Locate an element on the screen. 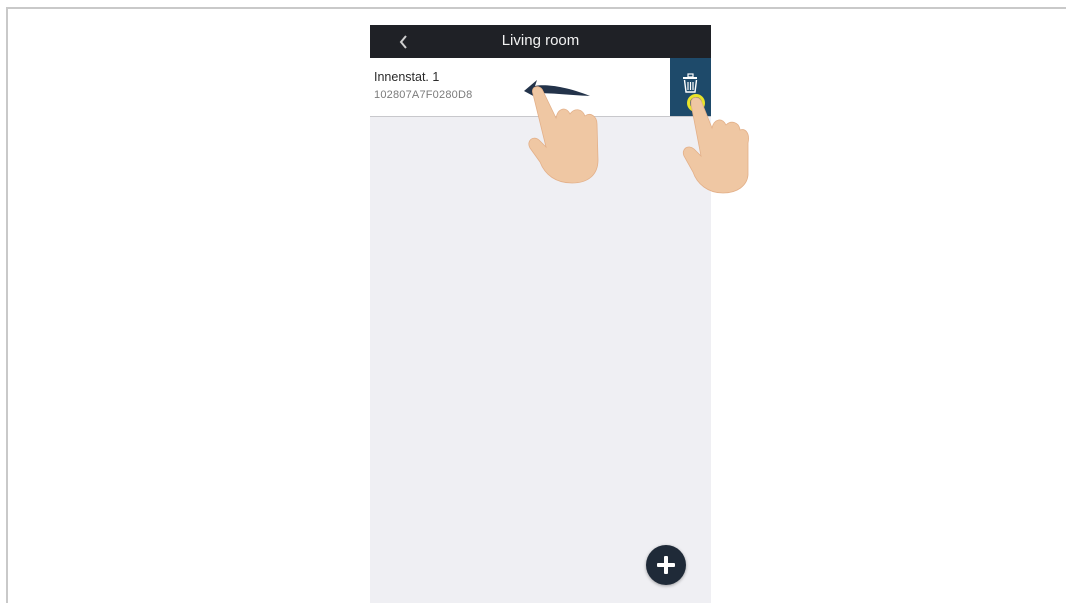 The width and height of the screenshot is (1066, 603). plus-icon is located at coordinates (666, 565).